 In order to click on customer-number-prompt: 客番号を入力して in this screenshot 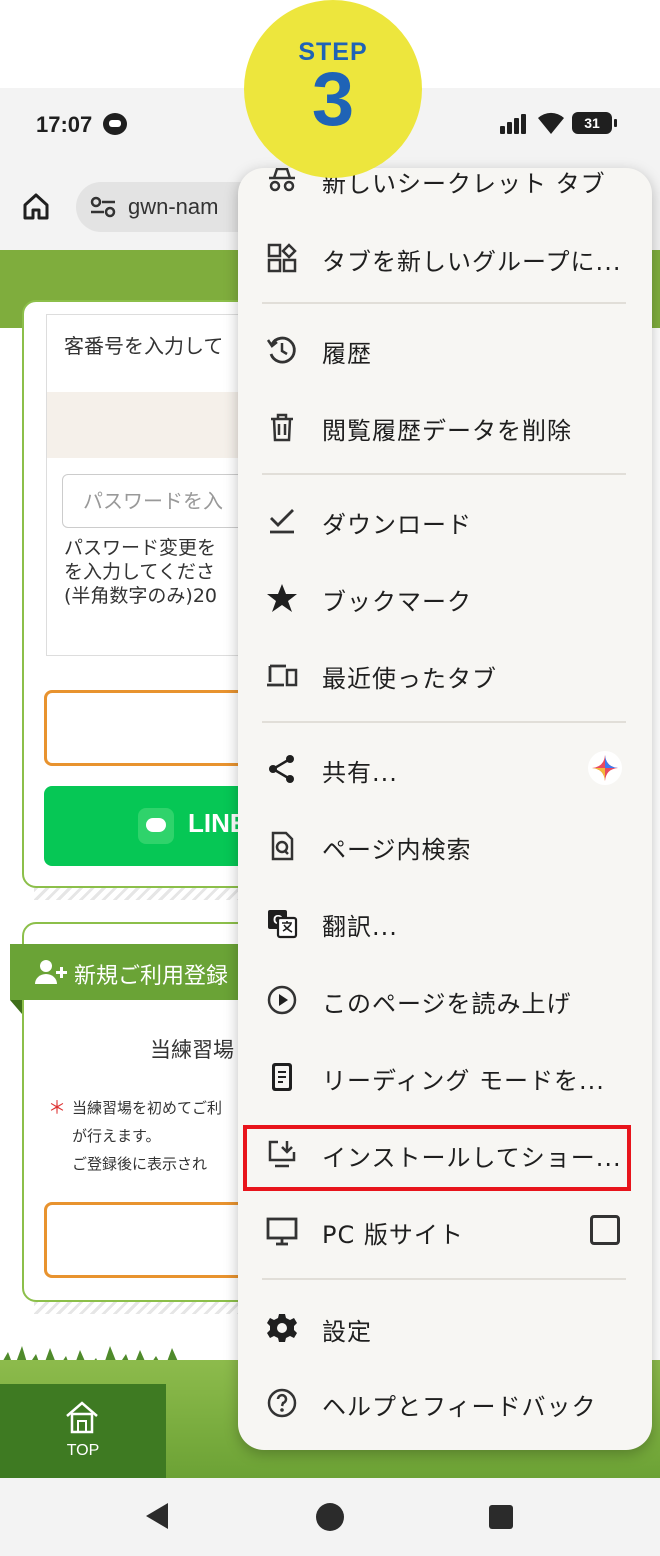, I will do `click(144, 346)`.